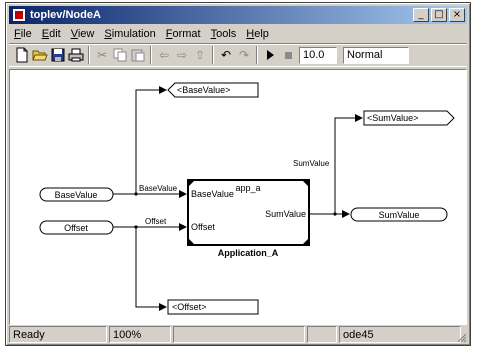 This screenshot has height=350, width=485. Describe the element at coordinates (203, 90) in the screenshot. I see `goto-basevalue-label: <BaseValue>` at that location.